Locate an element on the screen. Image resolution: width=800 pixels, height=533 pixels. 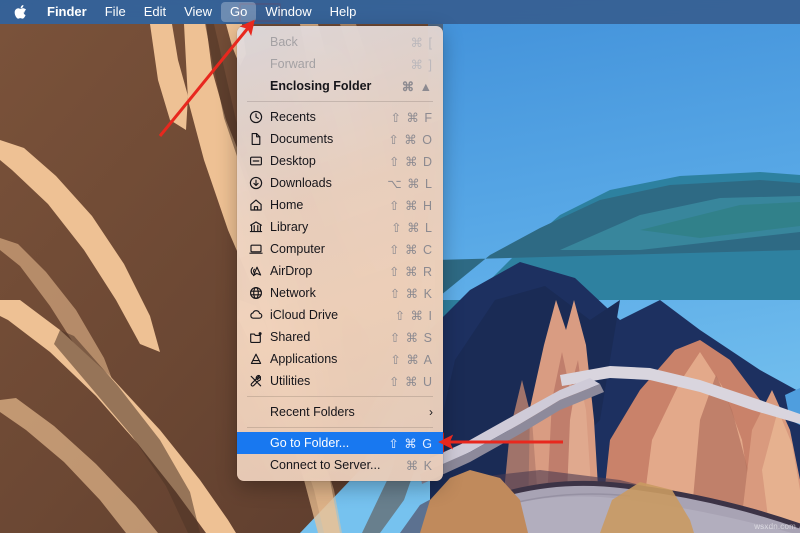
menu-item-enclosing-folder: Enclosing Folder ⌘ ▲ is located at coordinates (340, 86).